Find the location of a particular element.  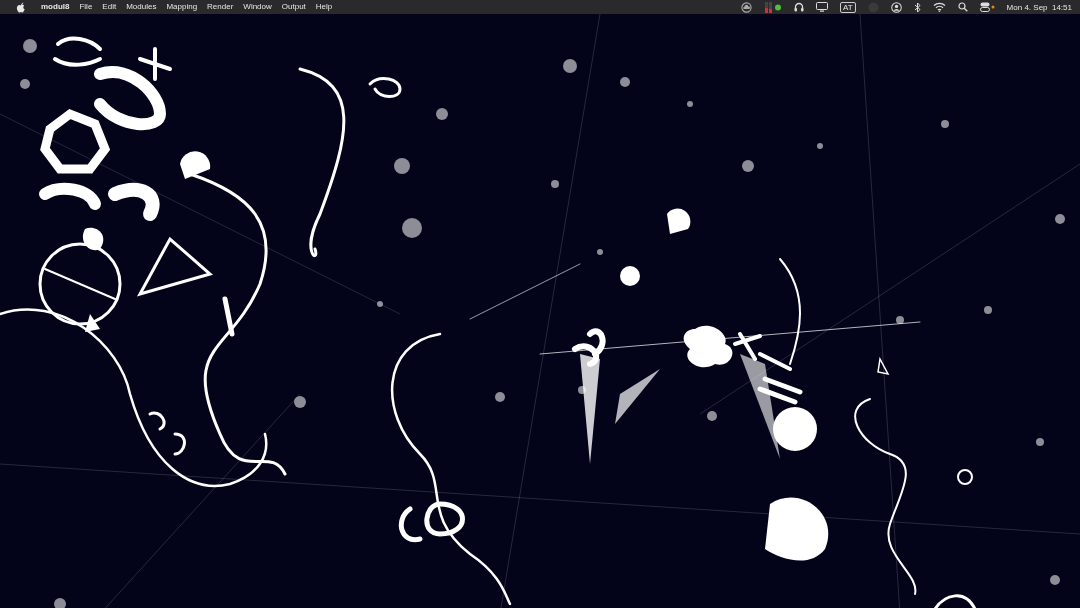

apple-logo-icon is located at coordinates (21, 7).